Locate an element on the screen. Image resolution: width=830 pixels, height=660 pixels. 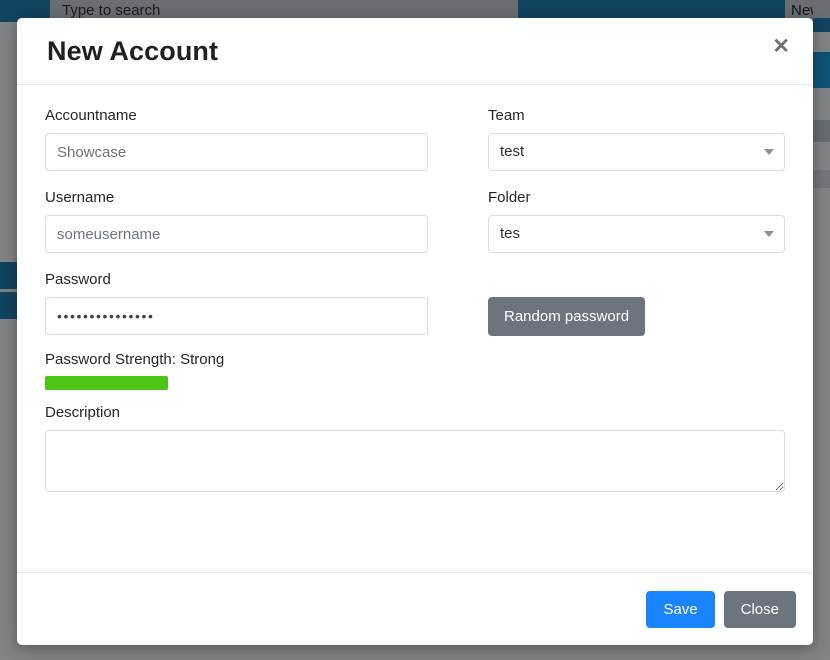
password-strength: Password Strength: Strong is located at coordinates (236, 370).